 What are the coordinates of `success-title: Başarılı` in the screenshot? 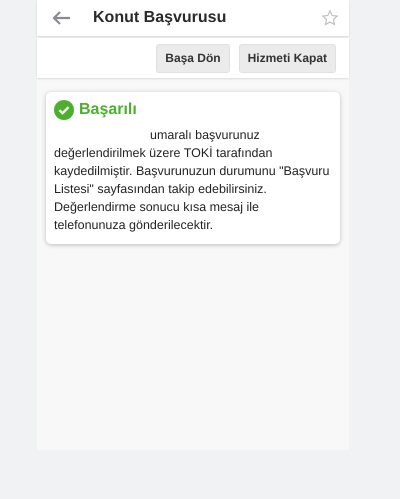 It's located at (108, 110).